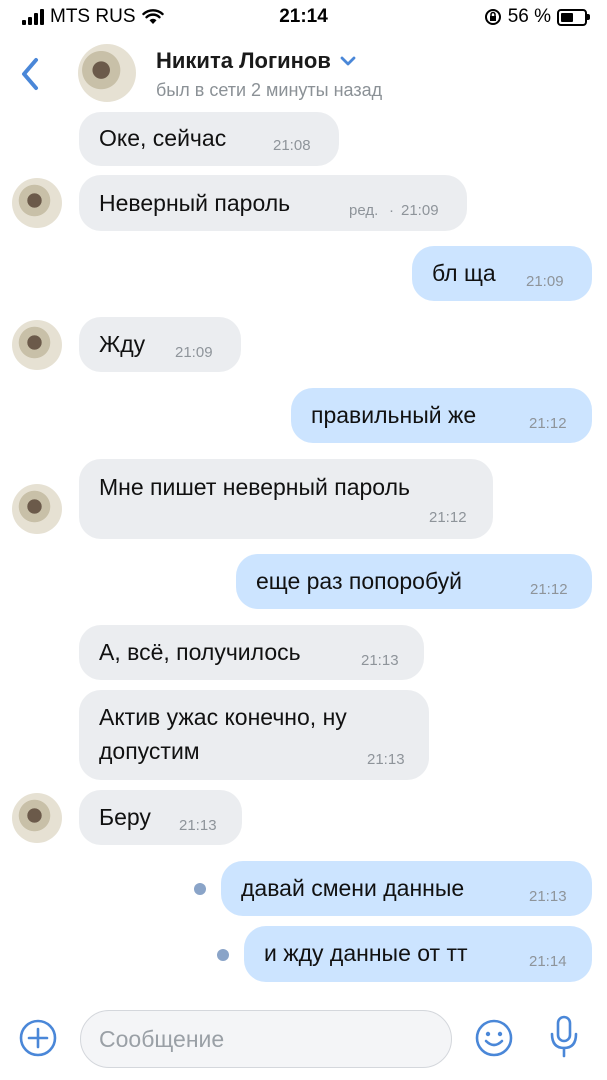  Describe the element at coordinates (163, 138) in the screenshot. I see `message-text: Оке, сейчас` at that location.